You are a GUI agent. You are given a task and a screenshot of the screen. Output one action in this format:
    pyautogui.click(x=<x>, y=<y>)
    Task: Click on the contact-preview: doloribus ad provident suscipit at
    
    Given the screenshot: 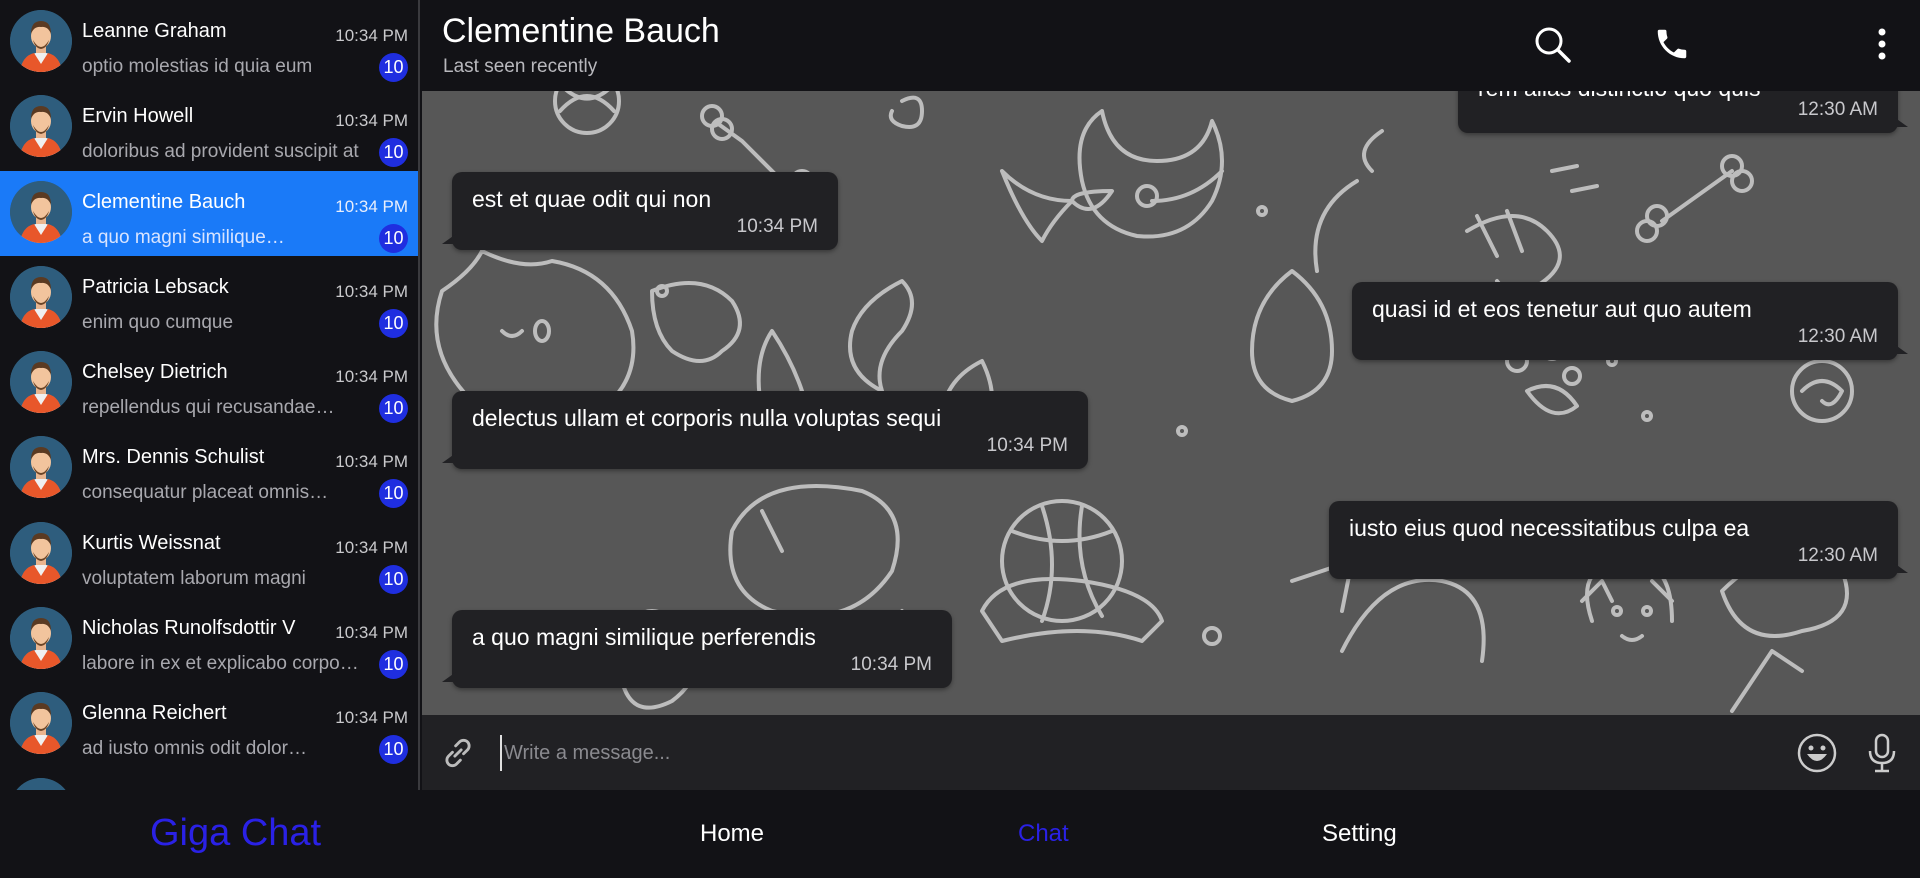 What is the action you would take?
    pyautogui.click(x=220, y=152)
    